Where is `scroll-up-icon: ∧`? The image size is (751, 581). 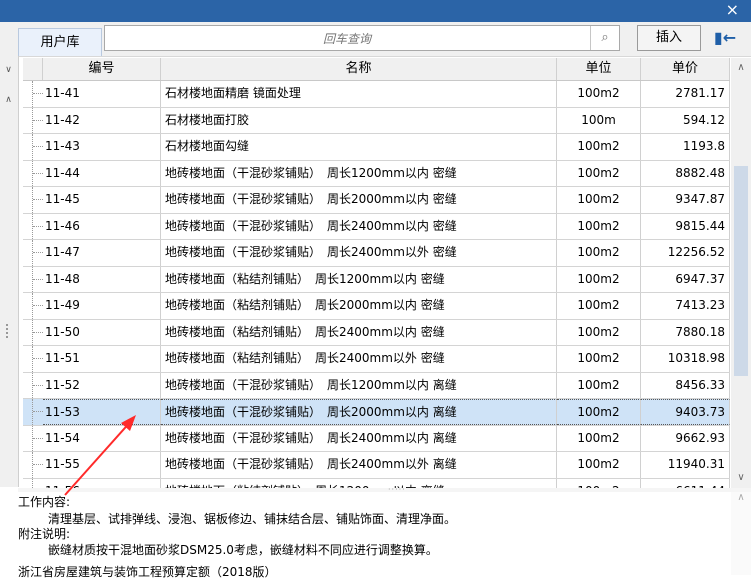
scroll-up-icon: ∧ is located at coordinates (741, 68).